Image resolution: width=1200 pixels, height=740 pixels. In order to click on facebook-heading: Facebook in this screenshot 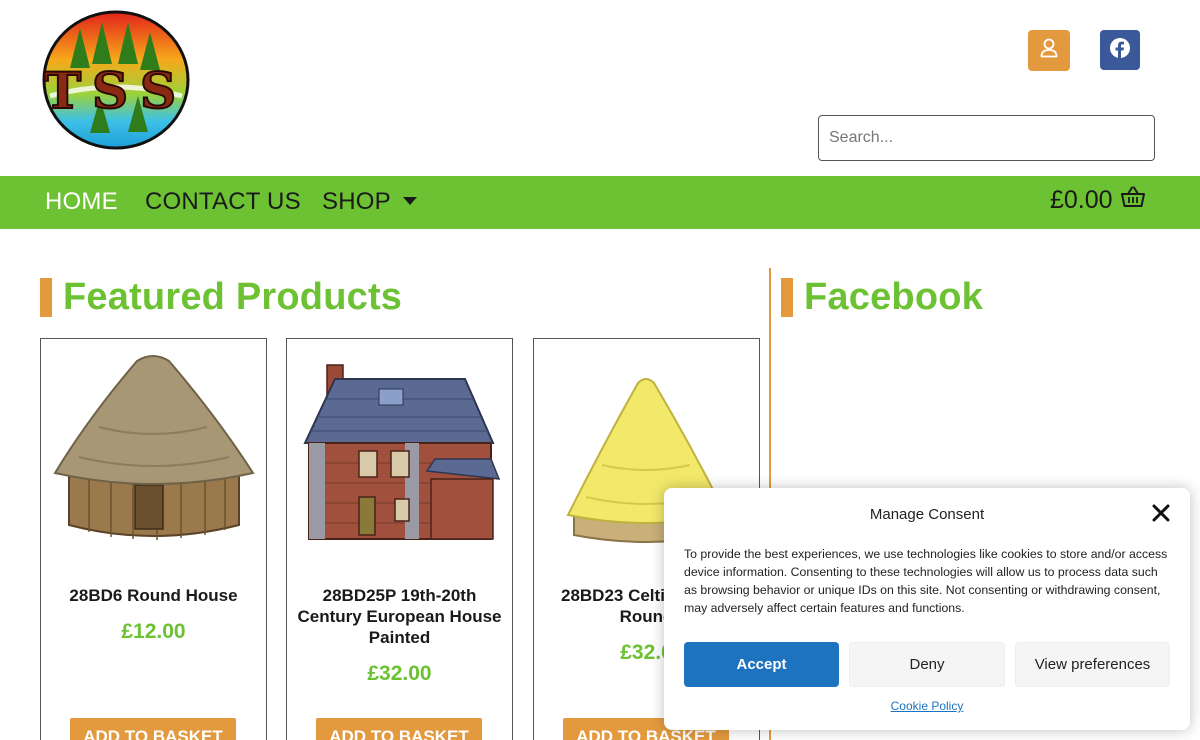, I will do `click(882, 297)`.